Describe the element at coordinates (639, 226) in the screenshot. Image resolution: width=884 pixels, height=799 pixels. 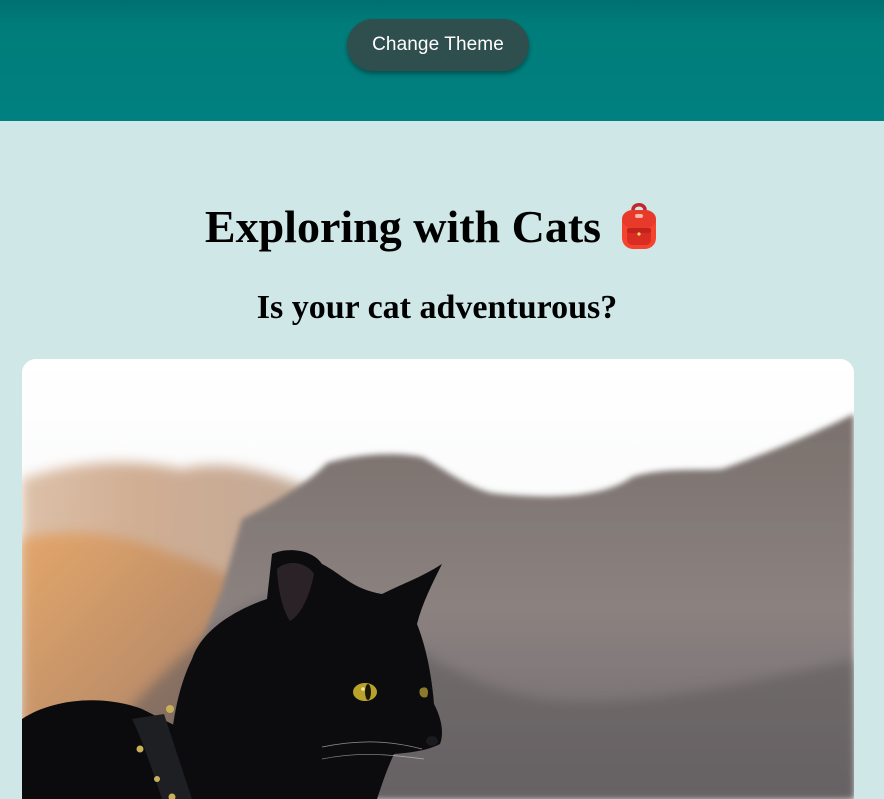
I see `backpack-icon` at that location.